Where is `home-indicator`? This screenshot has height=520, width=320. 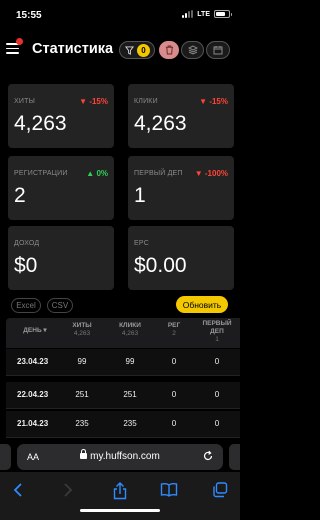 home-indicator is located at coordinates (120, 510).